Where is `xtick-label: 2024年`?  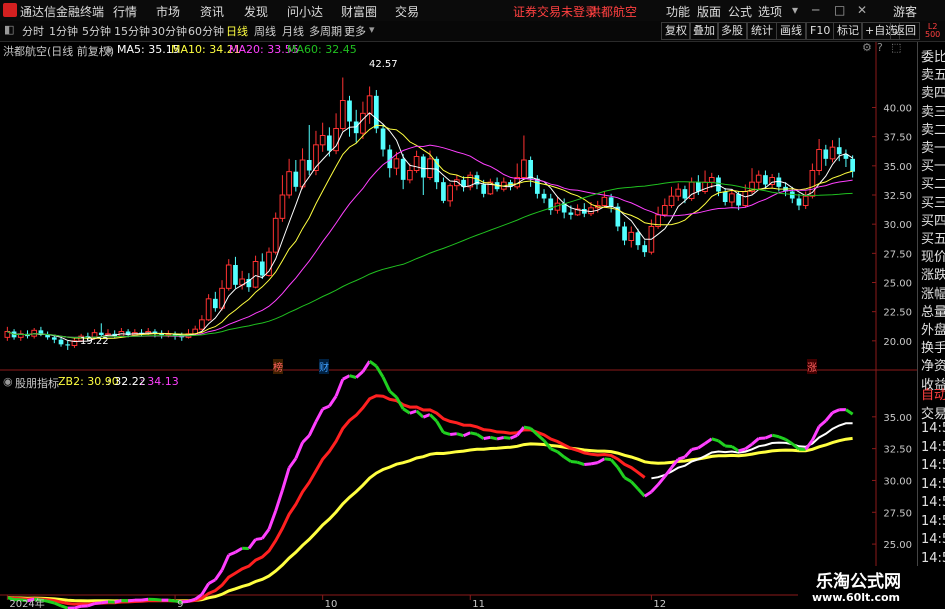 xtick-label: 2024年 is located at coordinates (26, 603).